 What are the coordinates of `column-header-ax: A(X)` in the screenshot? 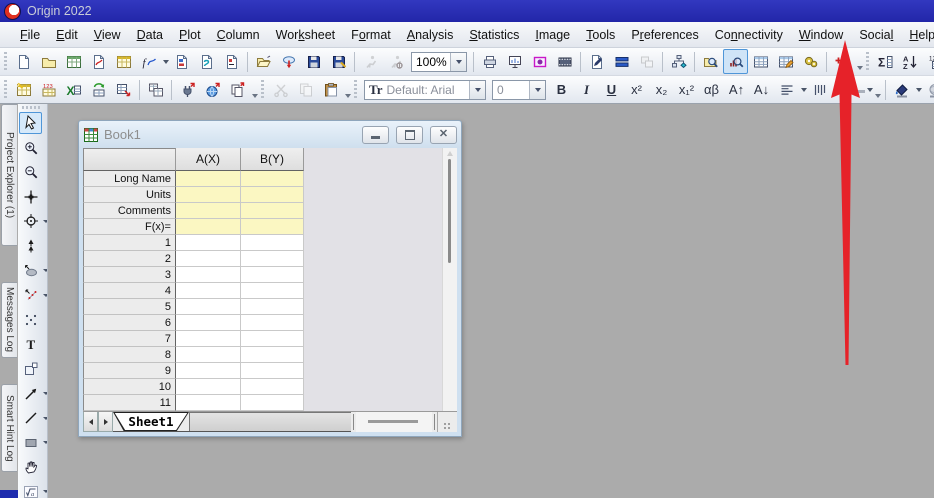 It's located at (208, 159).